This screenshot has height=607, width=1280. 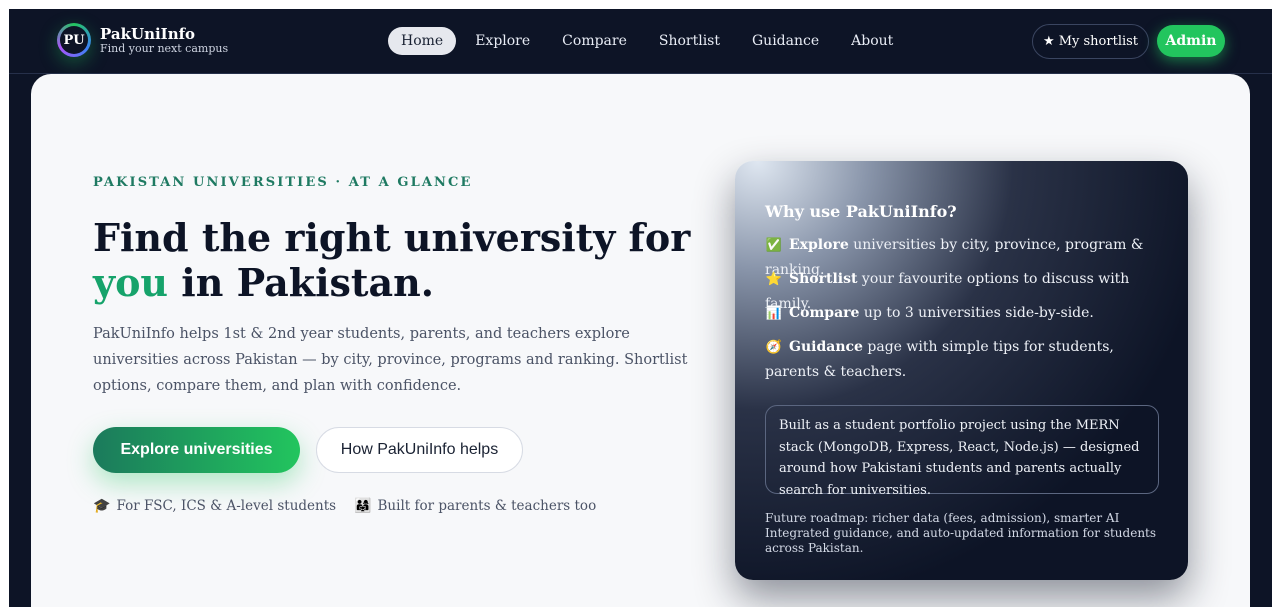 What do you see at coordinates (502, 41) in the screenshot?
I see `nav-link-explore: Explore` at bounding box center [502, 41].